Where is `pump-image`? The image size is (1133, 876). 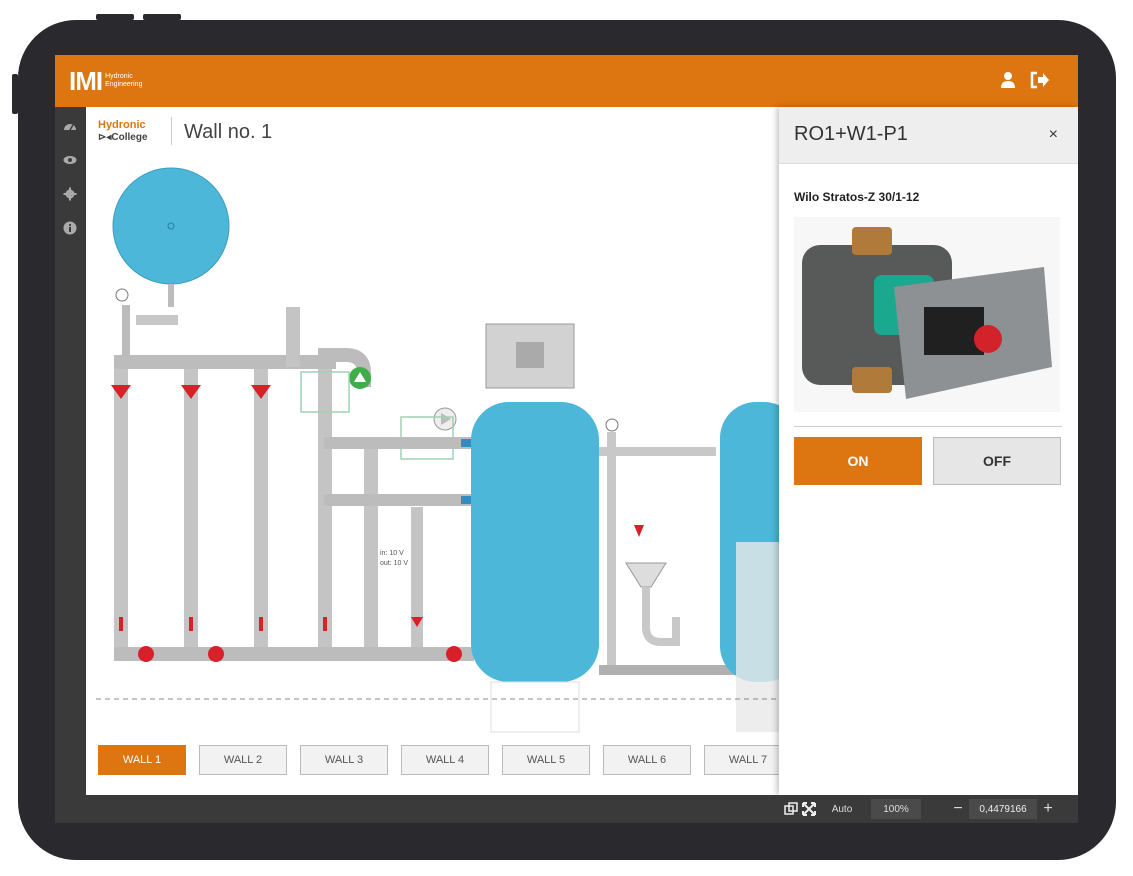 pump-image is located at coordinates (927, 314).